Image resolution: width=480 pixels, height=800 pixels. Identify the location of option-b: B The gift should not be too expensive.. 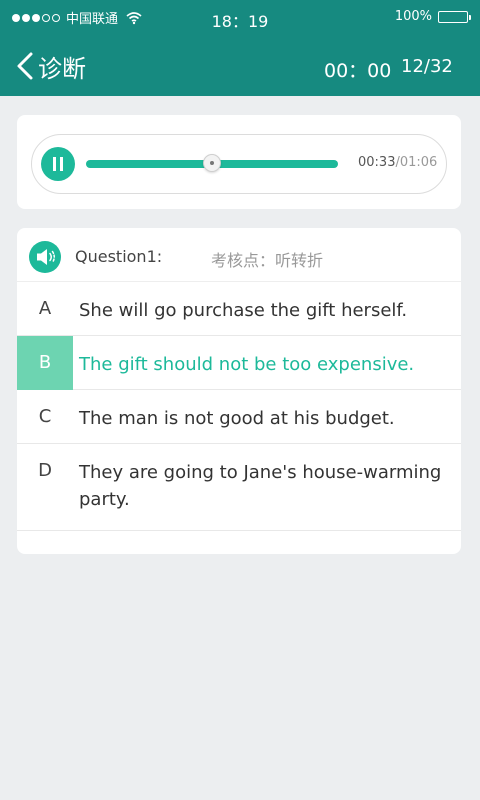
(239, 363).